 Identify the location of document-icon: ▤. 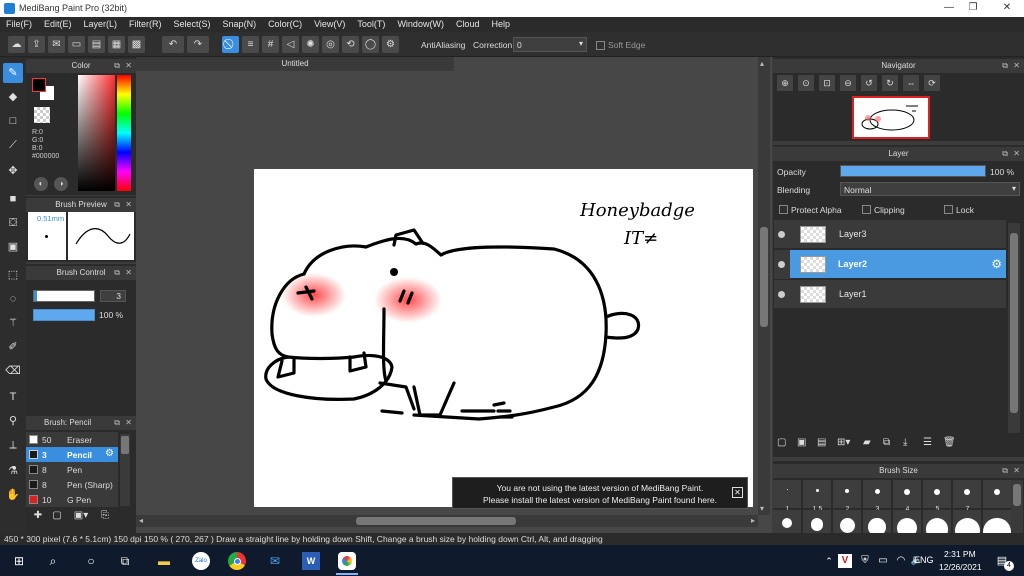
(96, 44).